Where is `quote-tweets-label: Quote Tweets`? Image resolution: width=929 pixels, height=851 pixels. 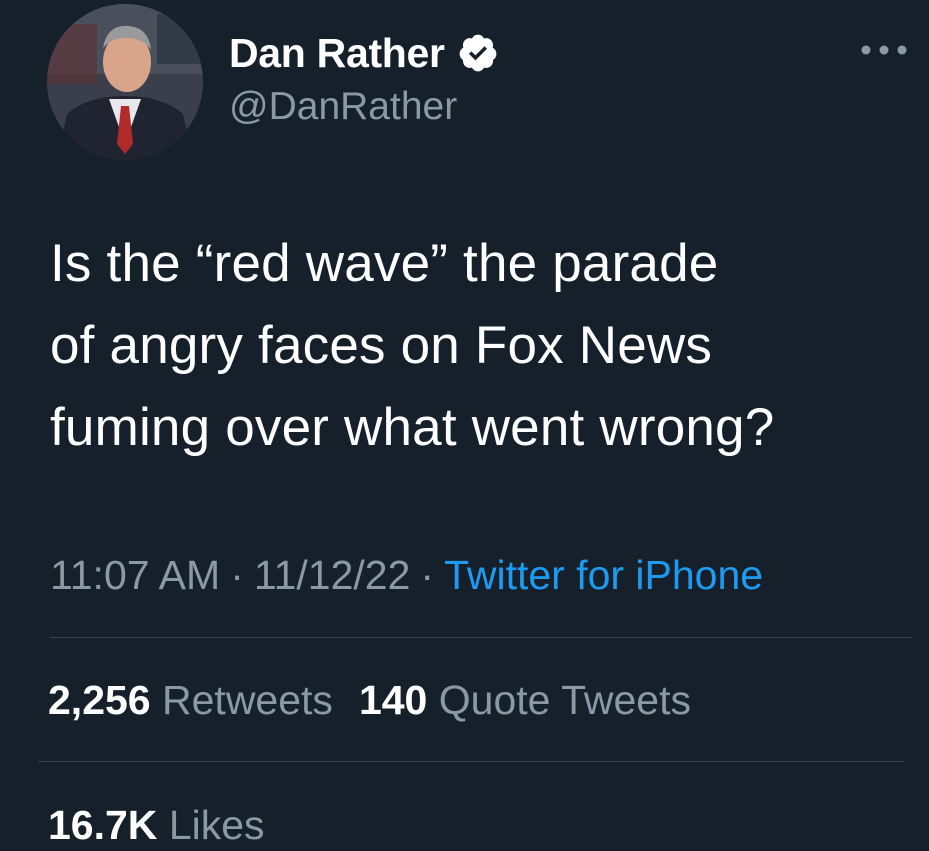 quote-tweets-label: Quote Tweets is located at coordinates (564, 700).